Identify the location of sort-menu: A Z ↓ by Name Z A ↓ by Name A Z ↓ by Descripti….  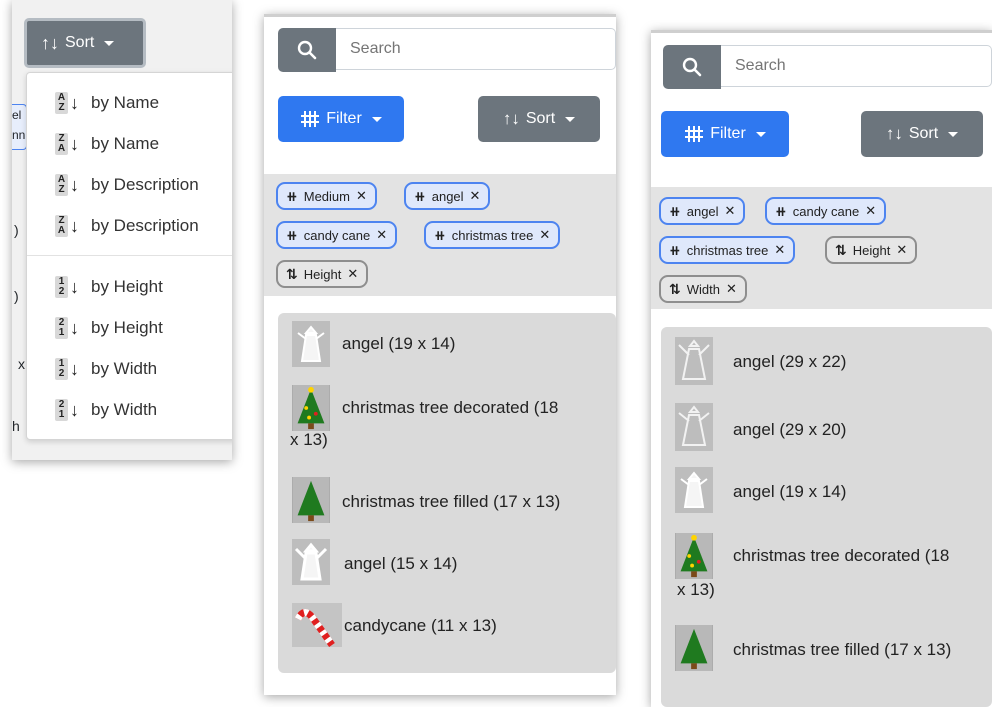
(129, 256).